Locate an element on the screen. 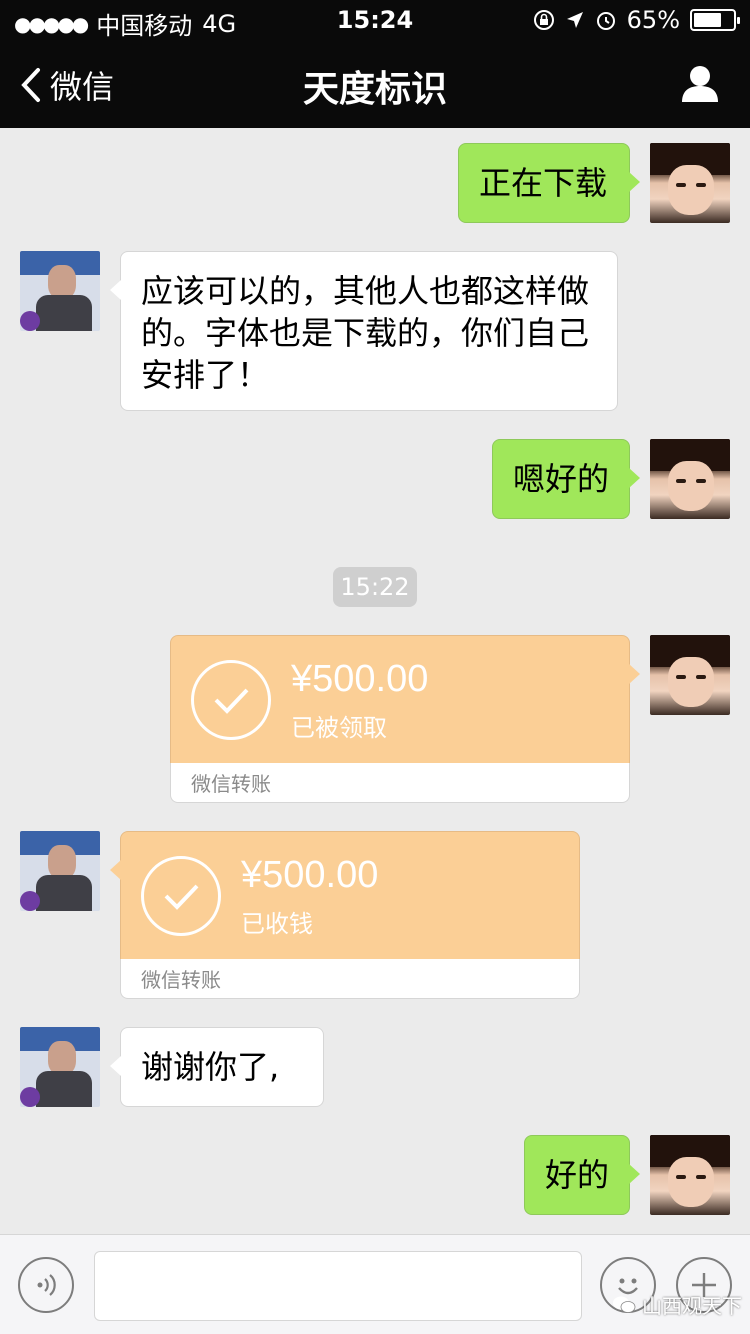  message-bubble-outgoing: 好的 is located at coordinates (582, 1175).